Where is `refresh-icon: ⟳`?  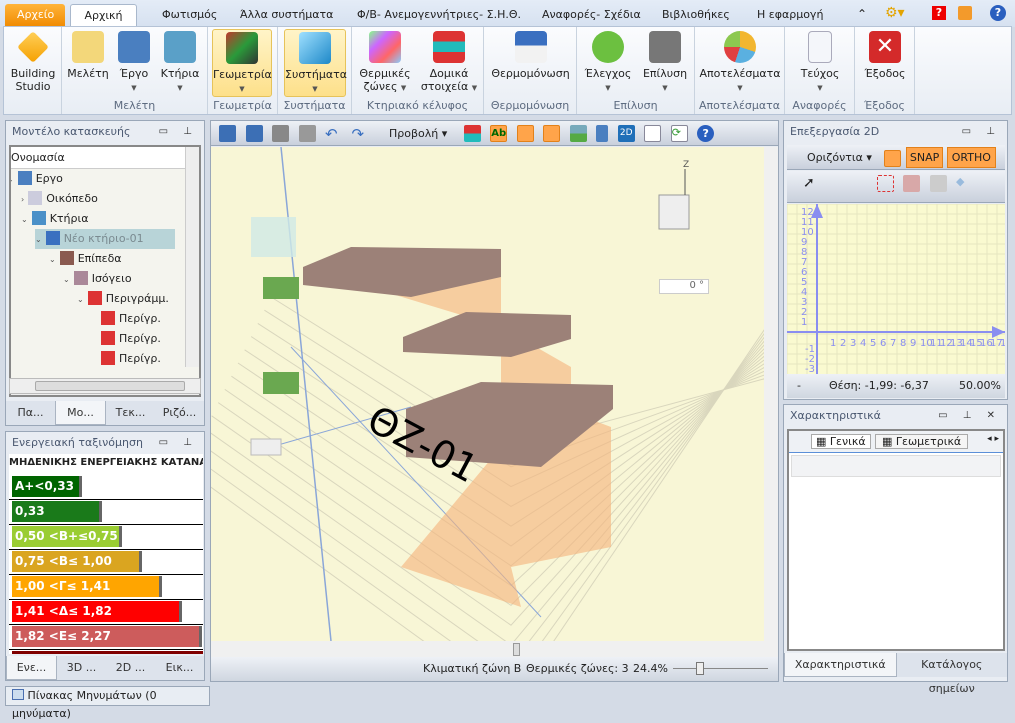 refresh-icon: ⟳ is located at coordinates (679, 133).